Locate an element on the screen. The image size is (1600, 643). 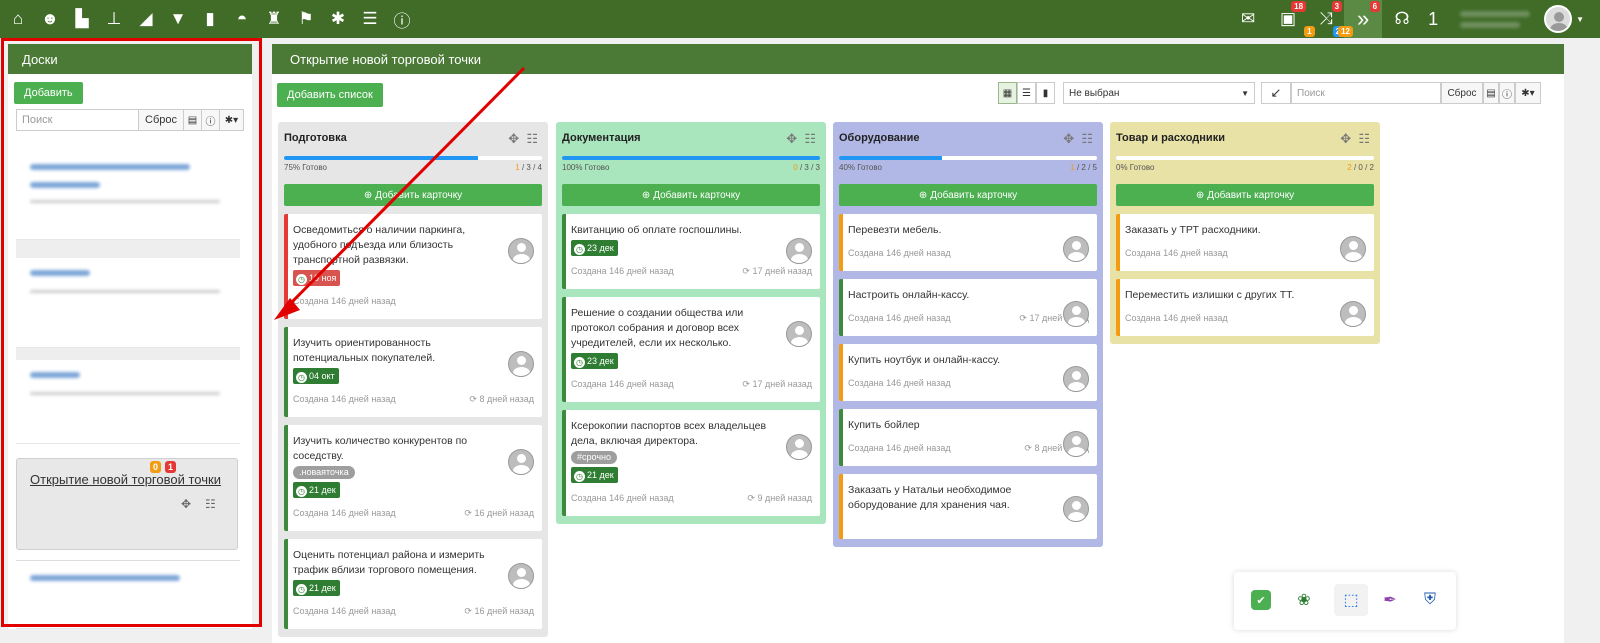
headset-icon: ☊ is located at coordinates (1402, 19).